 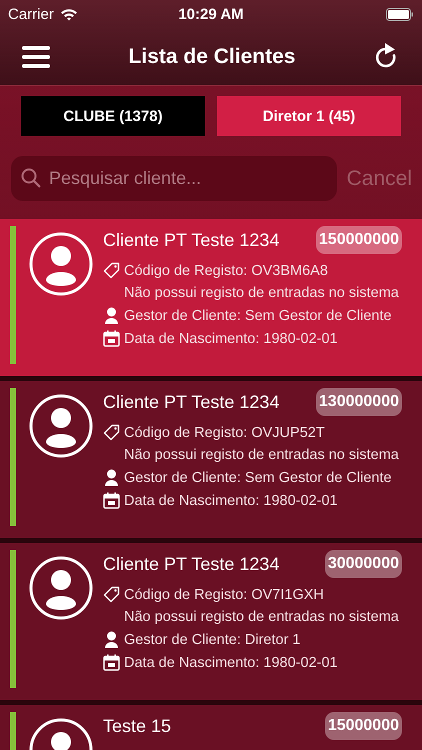 What do you see at coordinates (359, 240) in the screenshot?
I see `value-badge: 150000000` at bounding box center [359, 240].